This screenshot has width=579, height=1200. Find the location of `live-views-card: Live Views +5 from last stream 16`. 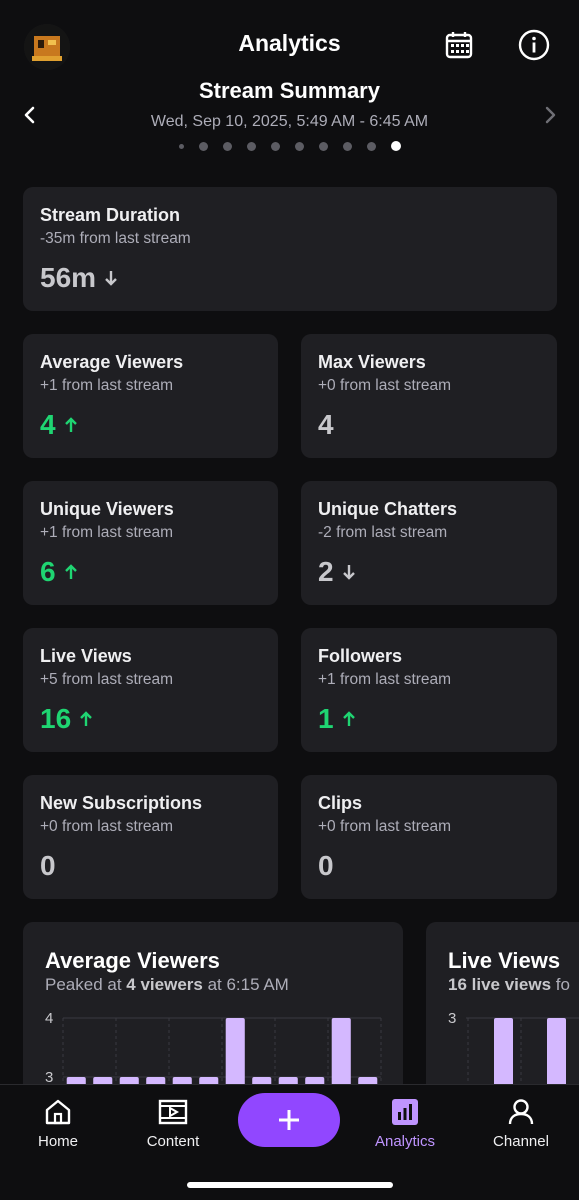

live-views-card: Live Views +5 from last stream 16 is located at coordinates (150, 690).